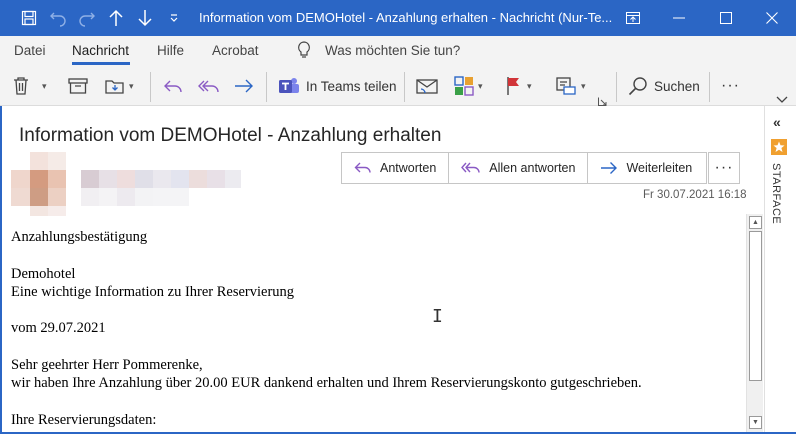 The height and width of the screenshot is (434, 796). I want to click on window-border-left, so click(1, 270).